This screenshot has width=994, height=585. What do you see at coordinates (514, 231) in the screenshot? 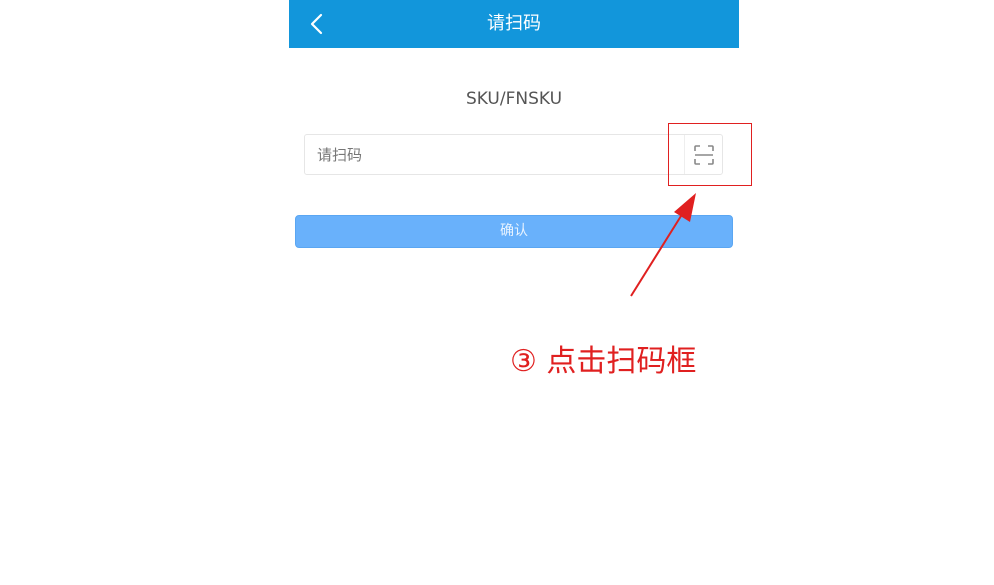
I see `confirm-button: 确认` at bounding box center [514, 231].